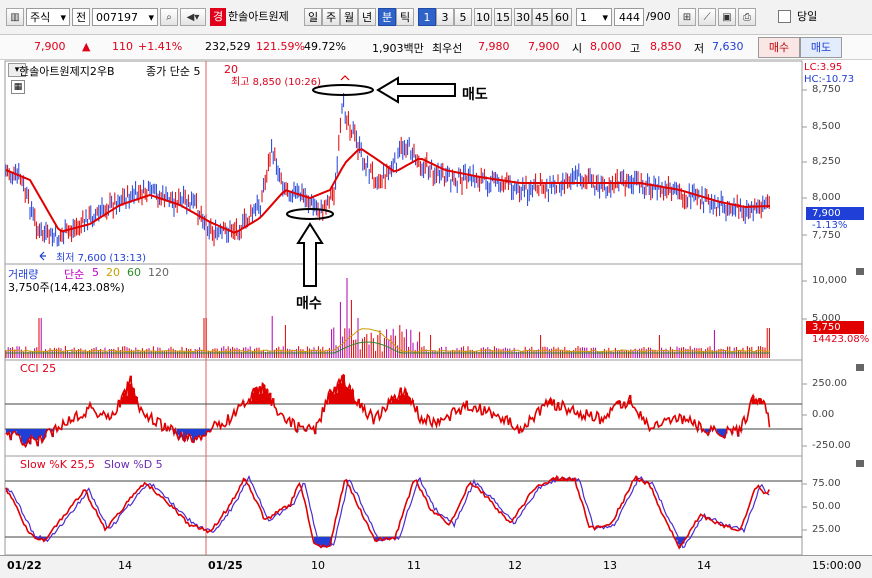  I want to click on save-icon: ▣, so click(727, 17).